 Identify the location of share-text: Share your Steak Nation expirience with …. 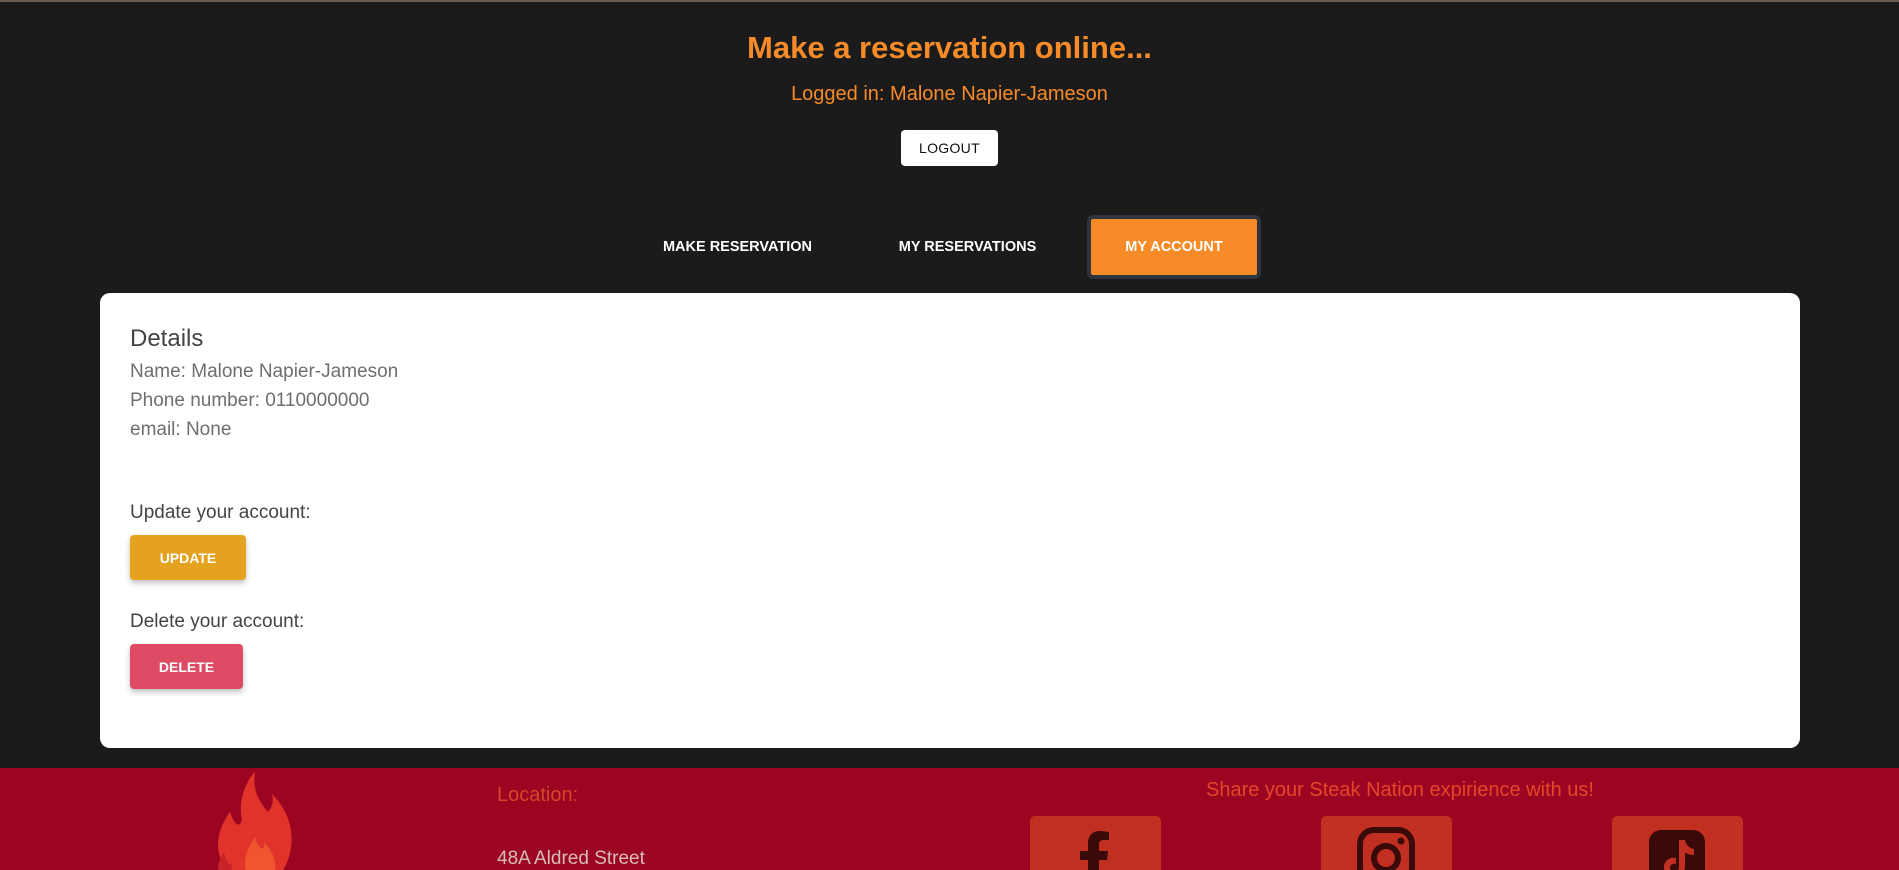
(1400, 790).